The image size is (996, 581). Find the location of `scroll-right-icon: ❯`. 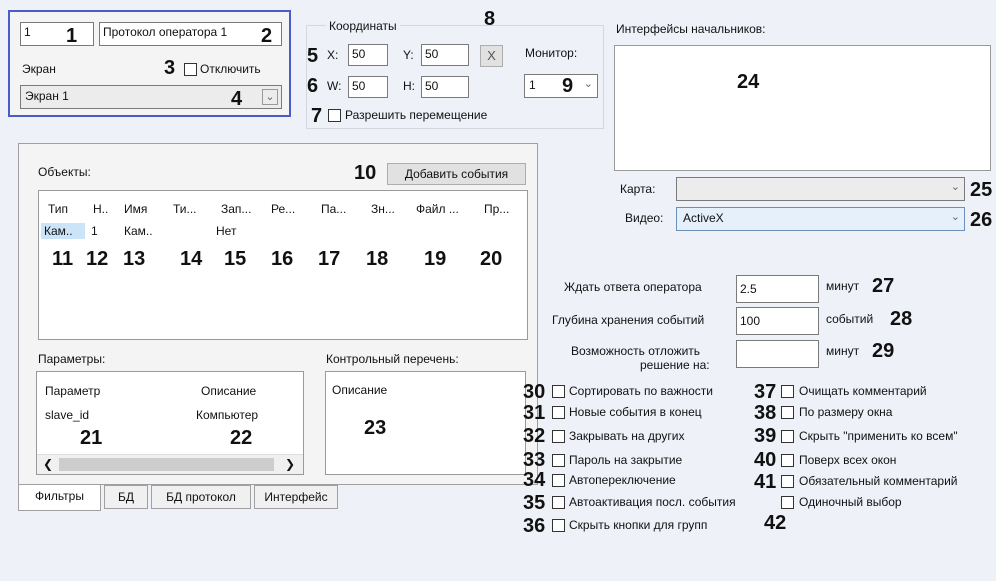

scroll-right-icon: ❯ is located at coordinates (290, 464).